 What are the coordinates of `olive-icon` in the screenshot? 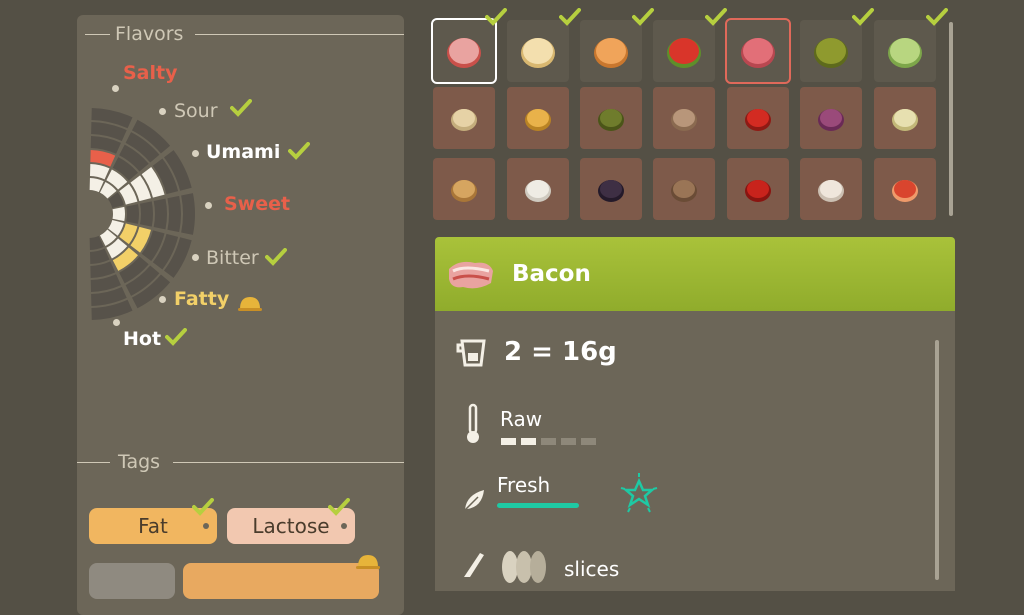 It's located at (611, 120).